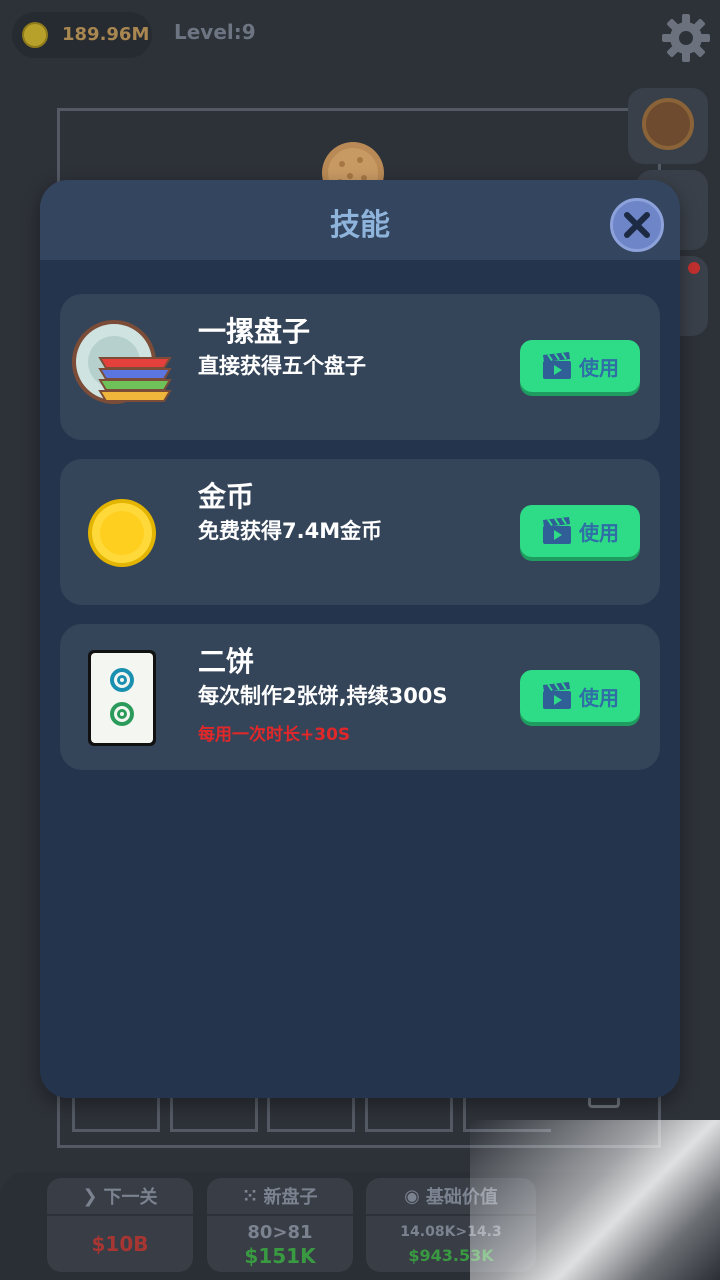  What do you see at coordinates (122, 362) in the screenshot?
I see `plate-stack-icon` at bounding box center [122, 362].